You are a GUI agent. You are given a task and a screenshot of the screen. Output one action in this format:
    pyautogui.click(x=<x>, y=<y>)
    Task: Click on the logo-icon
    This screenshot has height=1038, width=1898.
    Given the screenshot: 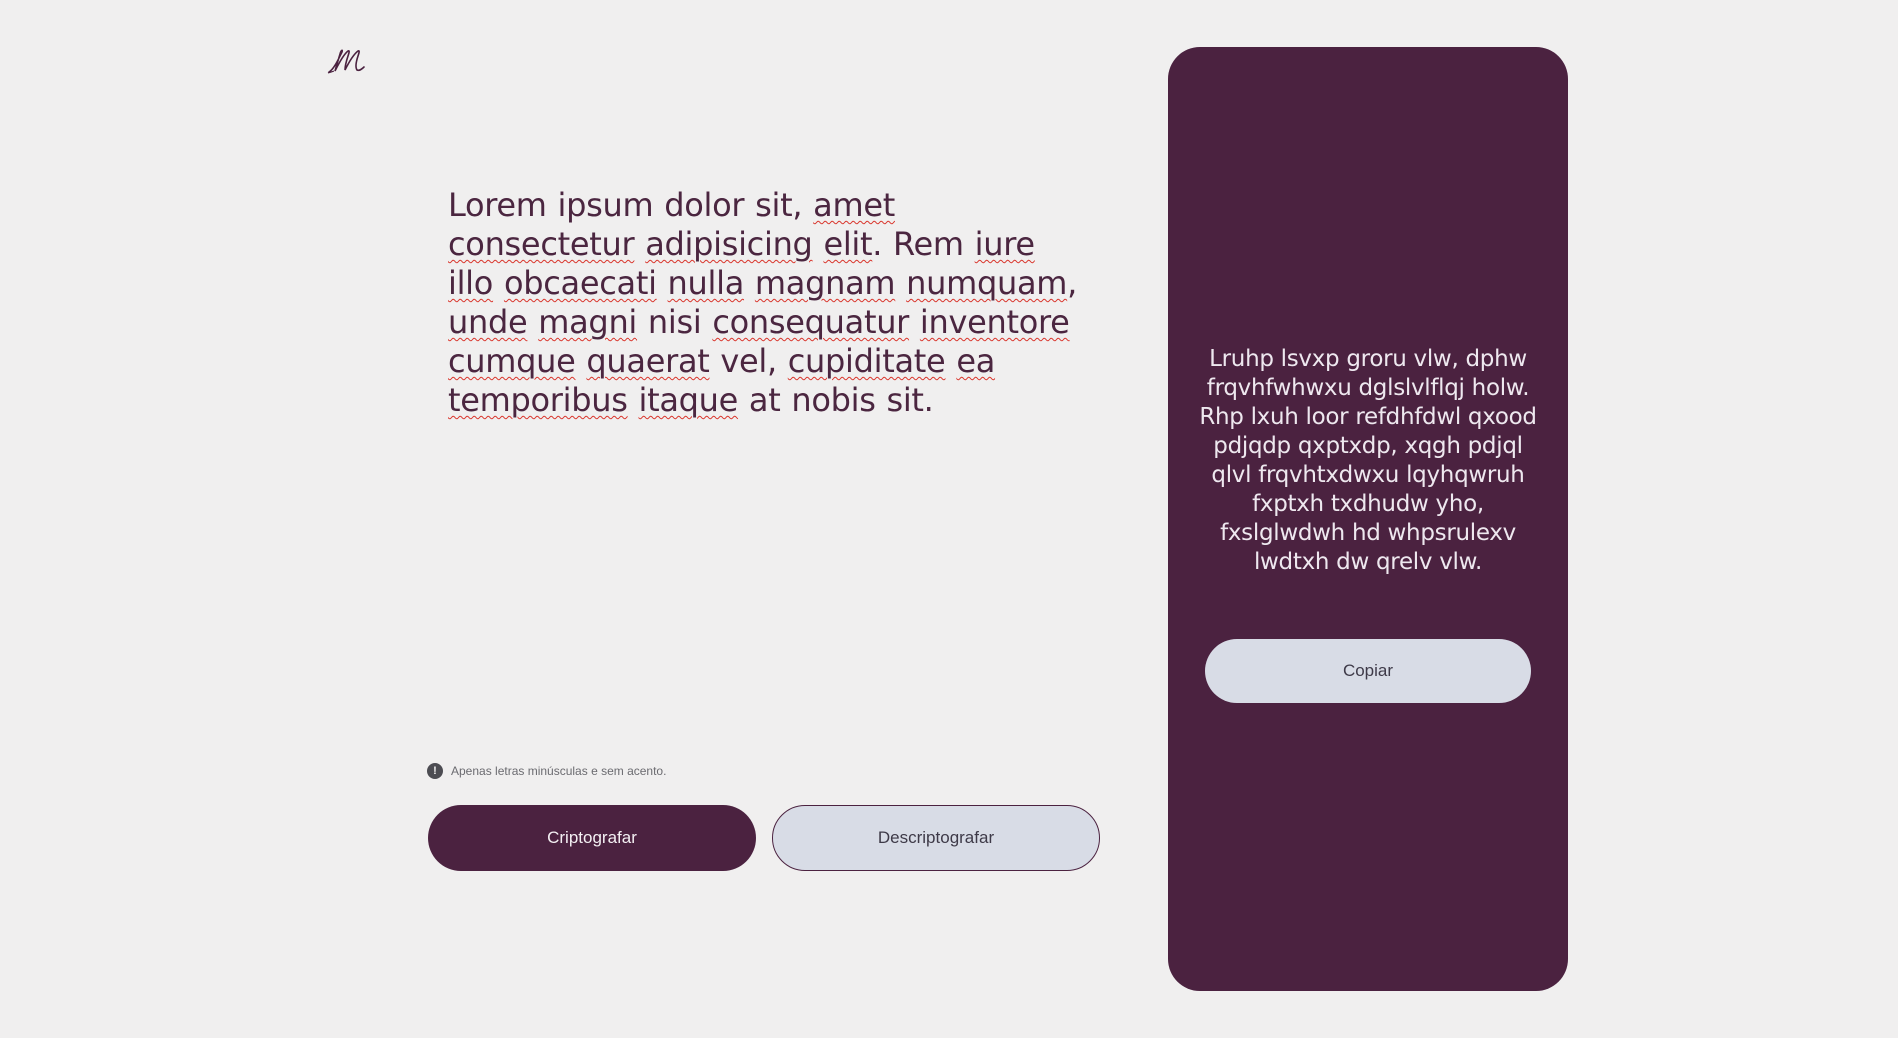 What is the action you would take?
    pyautogui.click(x=348, y=59)
    